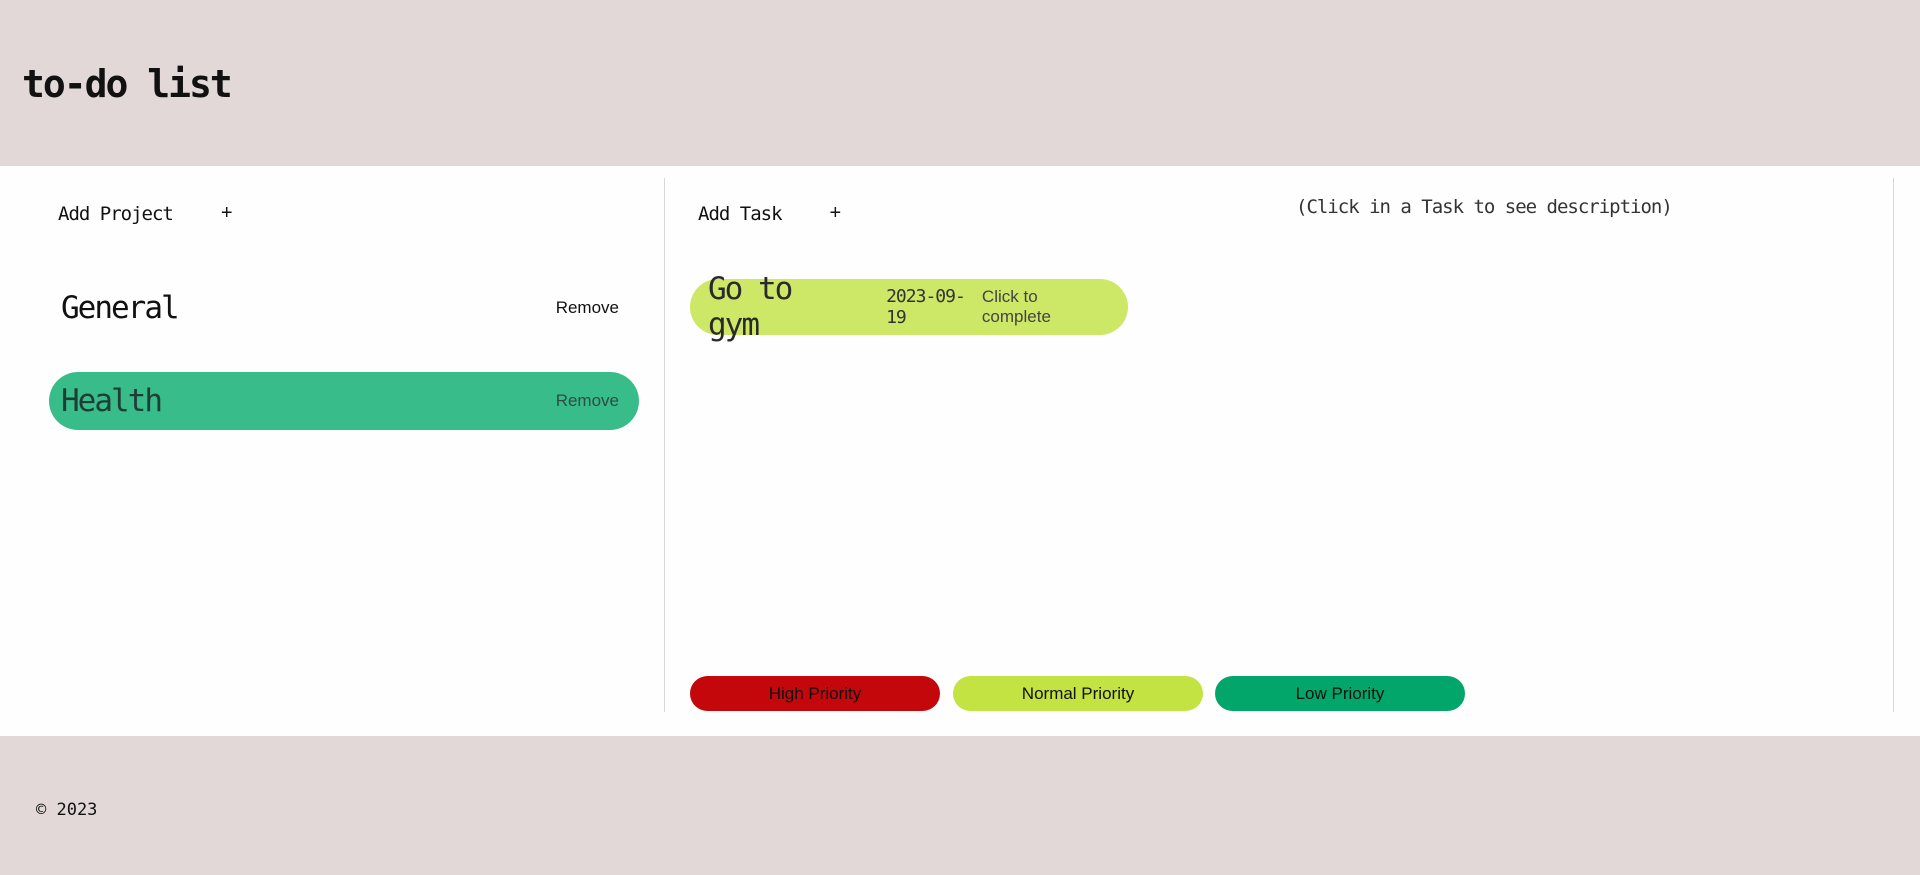 The width and height of the screenshot is (1920, 875). I want to click on task-name: Go to gym, so click(750, 307).